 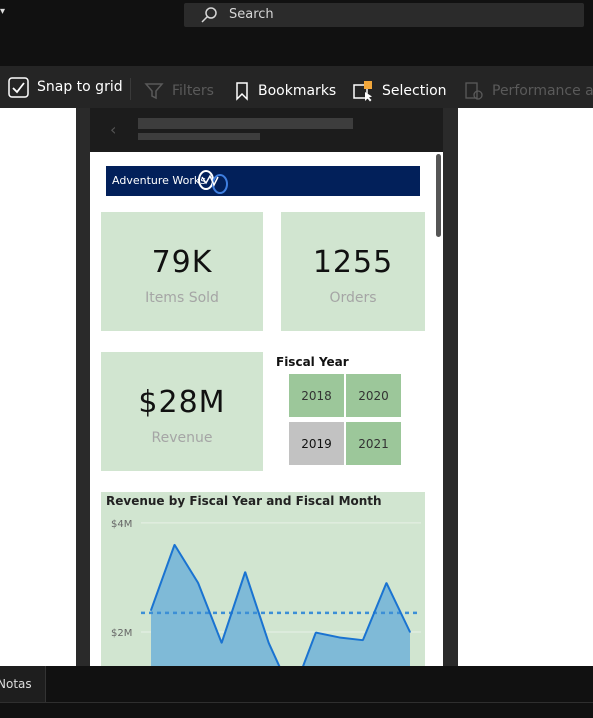 What do you see at coordinates (113, 129) in the screenshot?
I see `back-arrow-icon: ‹` at bounding box center [113, 129].